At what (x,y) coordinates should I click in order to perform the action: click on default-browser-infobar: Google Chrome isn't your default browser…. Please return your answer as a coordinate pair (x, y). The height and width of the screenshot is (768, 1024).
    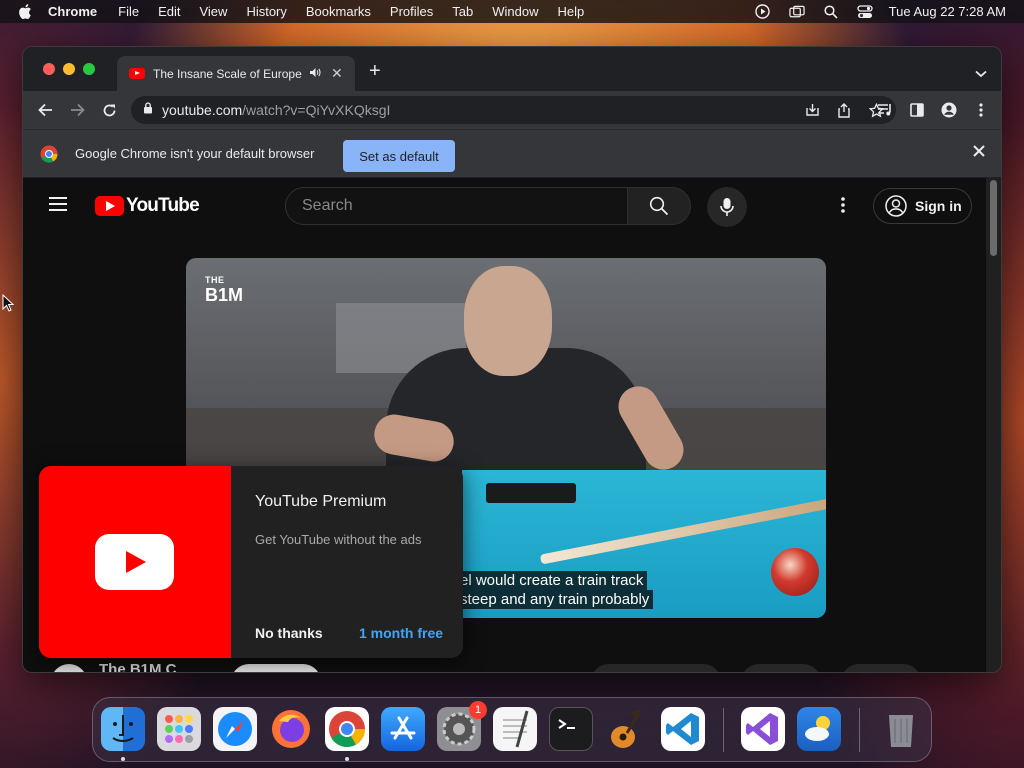
    Looking at the image, I should click on (512, 153).